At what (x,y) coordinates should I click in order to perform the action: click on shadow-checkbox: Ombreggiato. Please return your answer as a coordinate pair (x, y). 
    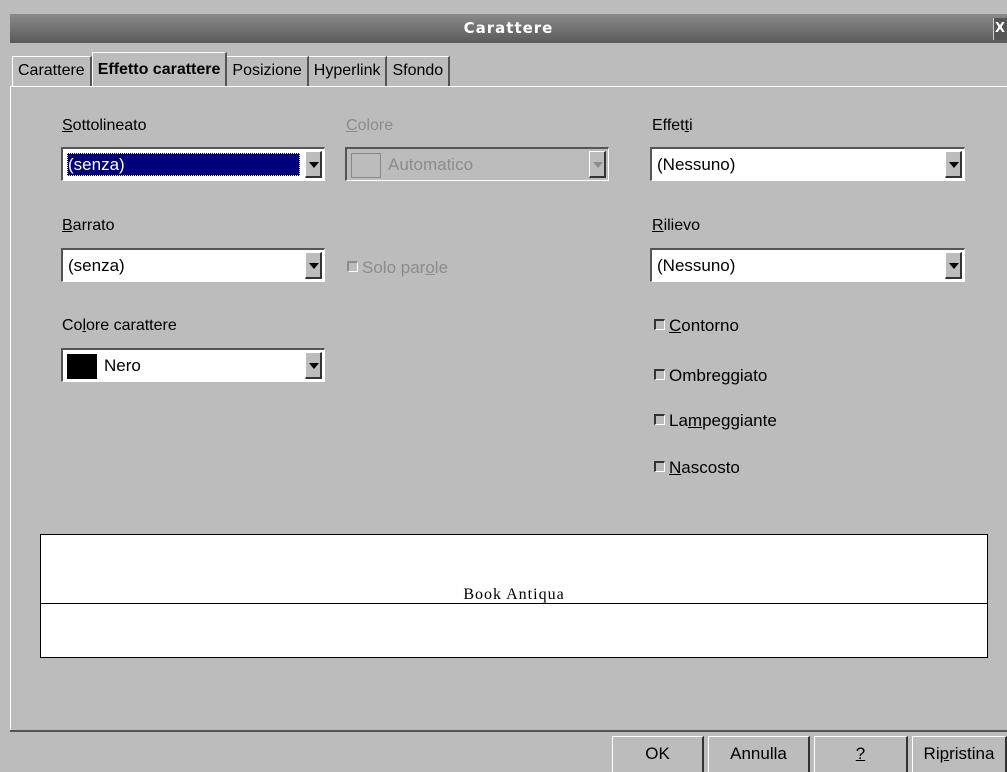
    Looking at the image, I should click on (710, 376).